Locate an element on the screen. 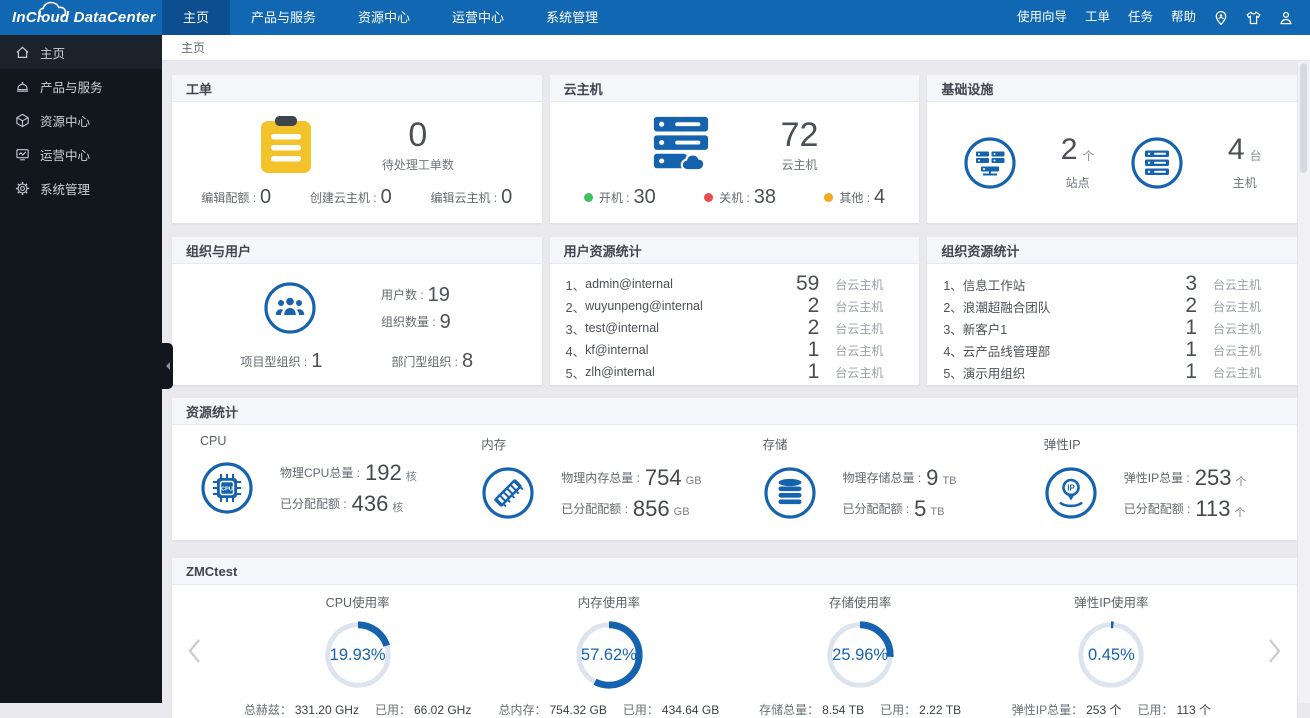  sites-label: 站点 is located at coordinates (1077, 182).